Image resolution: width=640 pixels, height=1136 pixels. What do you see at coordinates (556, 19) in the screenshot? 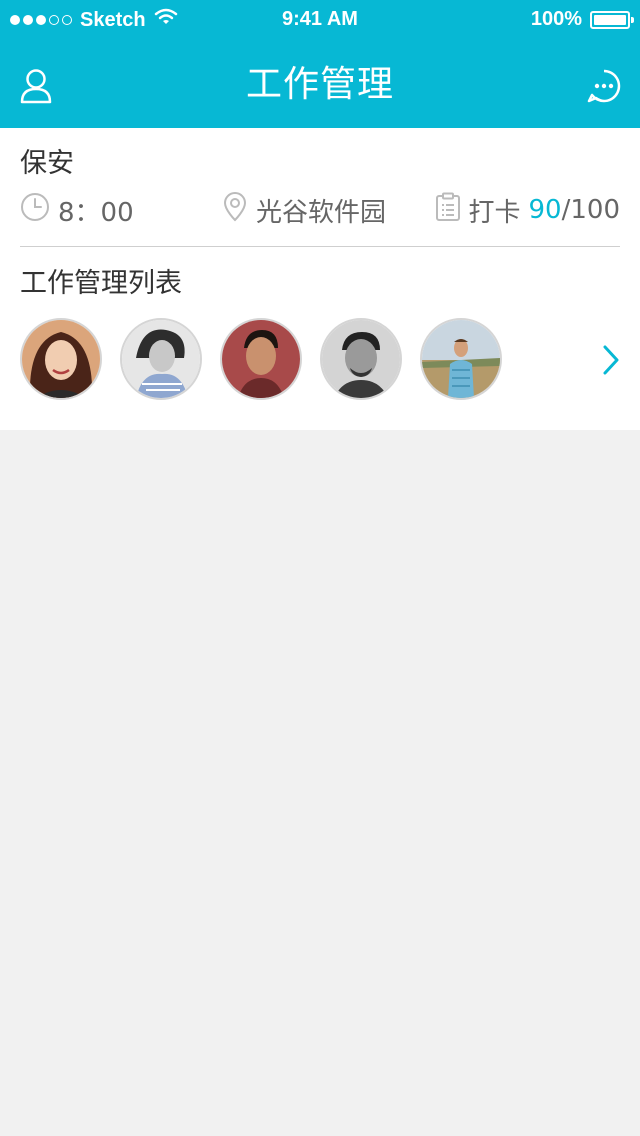
I see `battery-percent: 100%` at bounding box center [556, 19].